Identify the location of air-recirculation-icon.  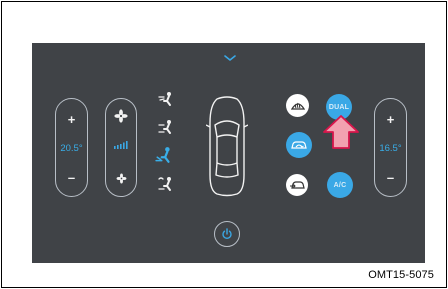
(299, 144).